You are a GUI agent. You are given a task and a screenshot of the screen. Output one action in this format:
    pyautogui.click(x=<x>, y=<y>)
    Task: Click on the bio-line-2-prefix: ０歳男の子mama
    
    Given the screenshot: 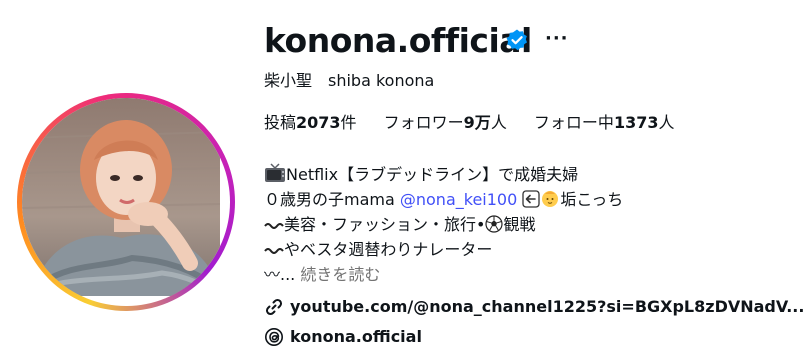 What is the action you would take?
    pyautogui.click(x=332, y=199)
    